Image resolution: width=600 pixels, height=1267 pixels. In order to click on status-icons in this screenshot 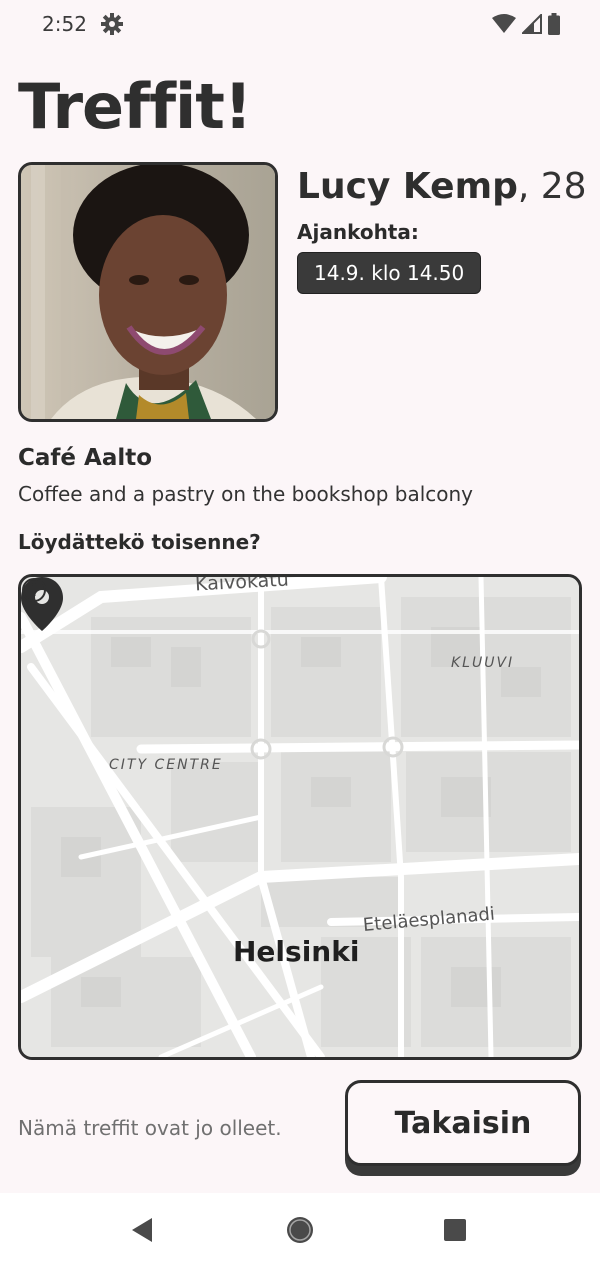, I will do `click(526, 24)`.